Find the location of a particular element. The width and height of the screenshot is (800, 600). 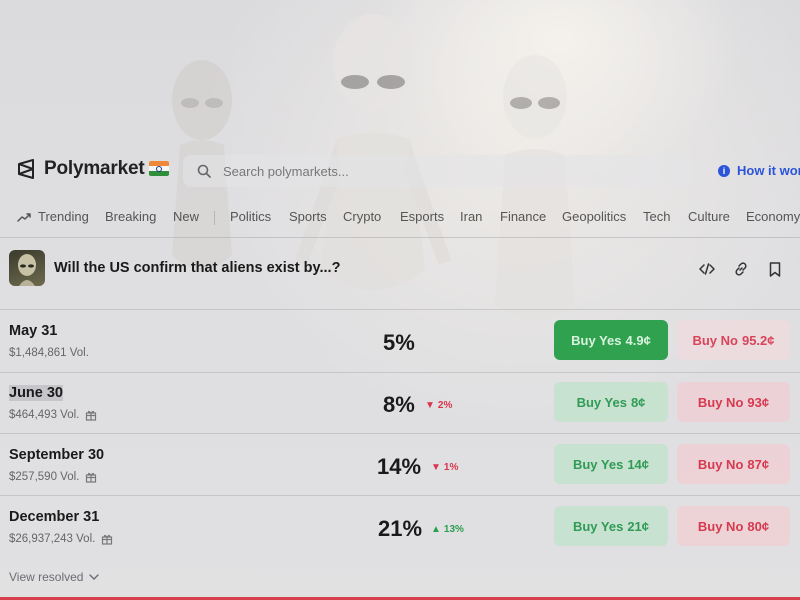

buy-no-button: Buy No 93¢ is located at coordinates (733, 402).